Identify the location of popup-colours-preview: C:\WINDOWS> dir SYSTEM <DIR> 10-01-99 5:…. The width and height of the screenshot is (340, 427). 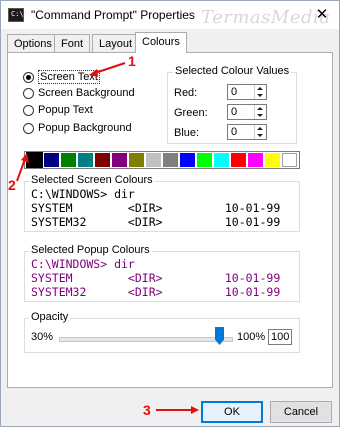
(164, 278).